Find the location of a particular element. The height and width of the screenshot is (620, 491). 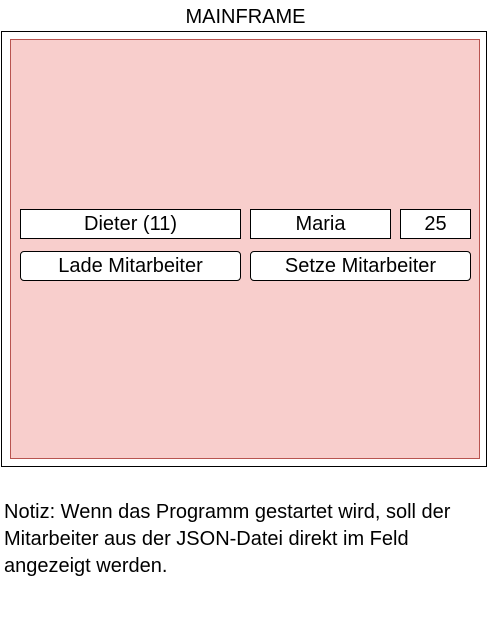

age-field: 25 is located at coordinates (435, 224).